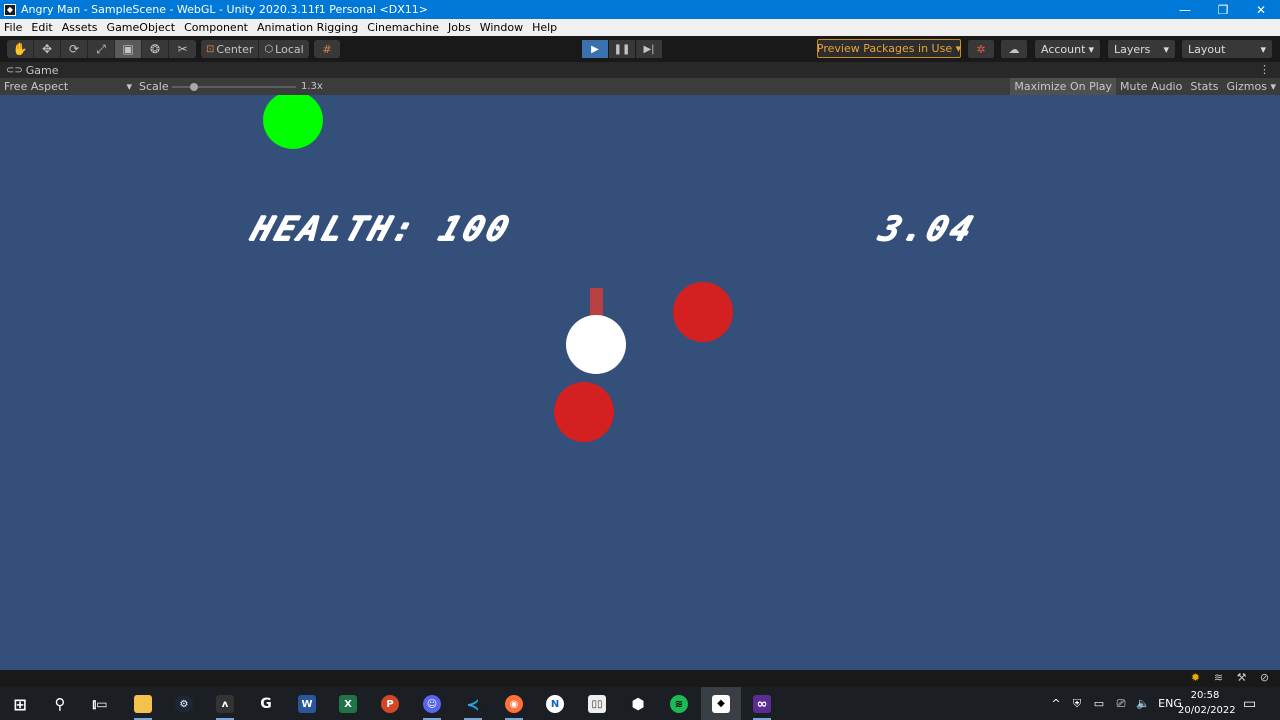  I want to click on preview-packages-button: Preview Packages in Use ▾, so click(889, 48).